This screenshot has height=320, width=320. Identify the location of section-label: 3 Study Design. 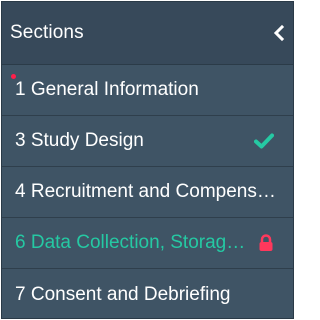
(79, 140).